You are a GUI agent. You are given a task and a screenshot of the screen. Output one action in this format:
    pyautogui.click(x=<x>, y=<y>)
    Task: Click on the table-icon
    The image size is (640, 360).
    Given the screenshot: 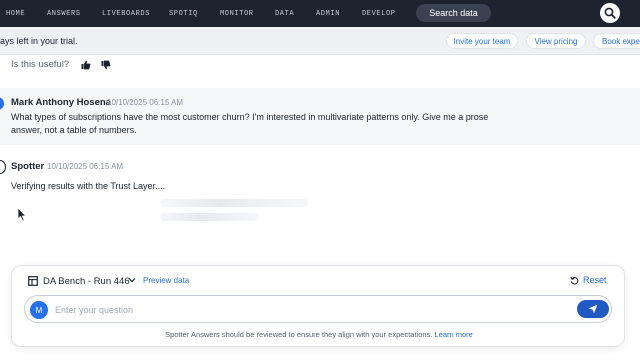 What is the action you would take?
    pyautogui.click(x=33, y=281)
    